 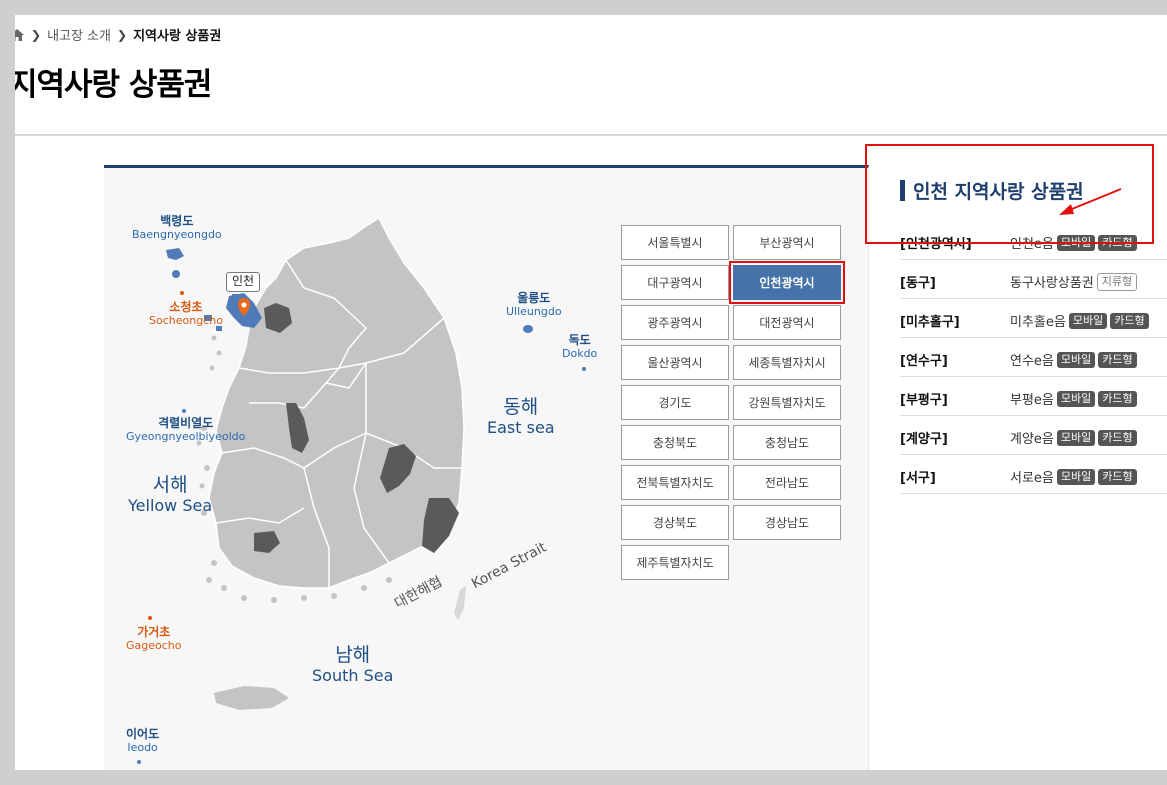 I want to click on sea-label-east: 동해 East sea, so click(x=521, y=416).